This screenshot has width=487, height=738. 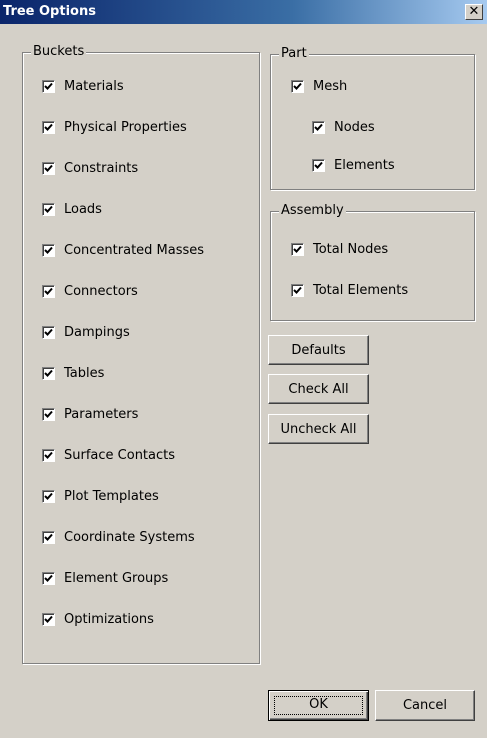 I want to click on defaults-button: Defaults, so click(x=318, y=350).